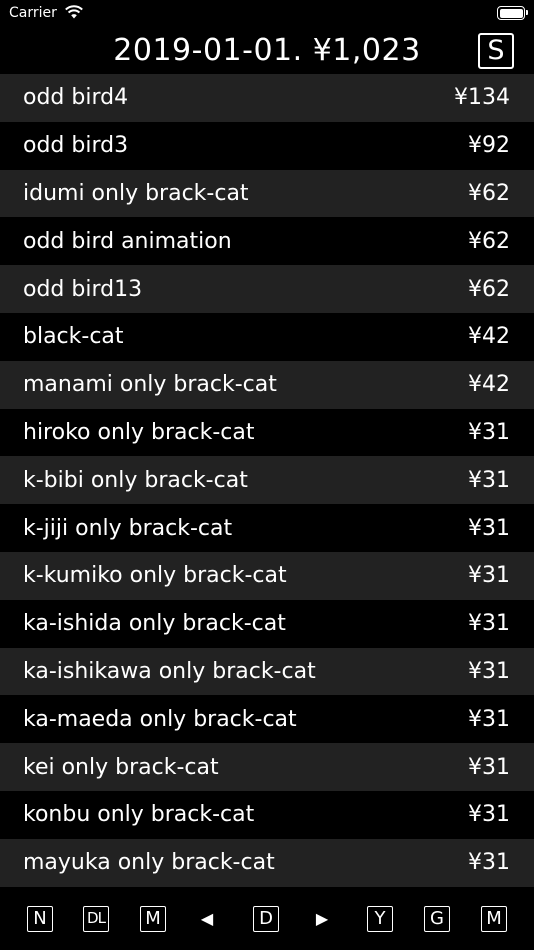  What do you see at coordinates (482, 98) in the screenshot?
I see `item-price: ¥134` at bounding box center [482, 98].